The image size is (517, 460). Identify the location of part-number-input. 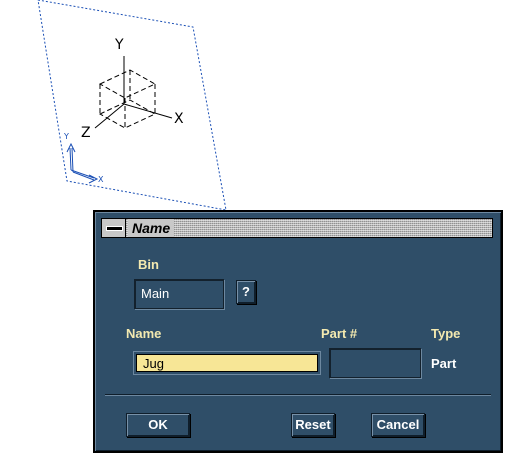
(375, 363).